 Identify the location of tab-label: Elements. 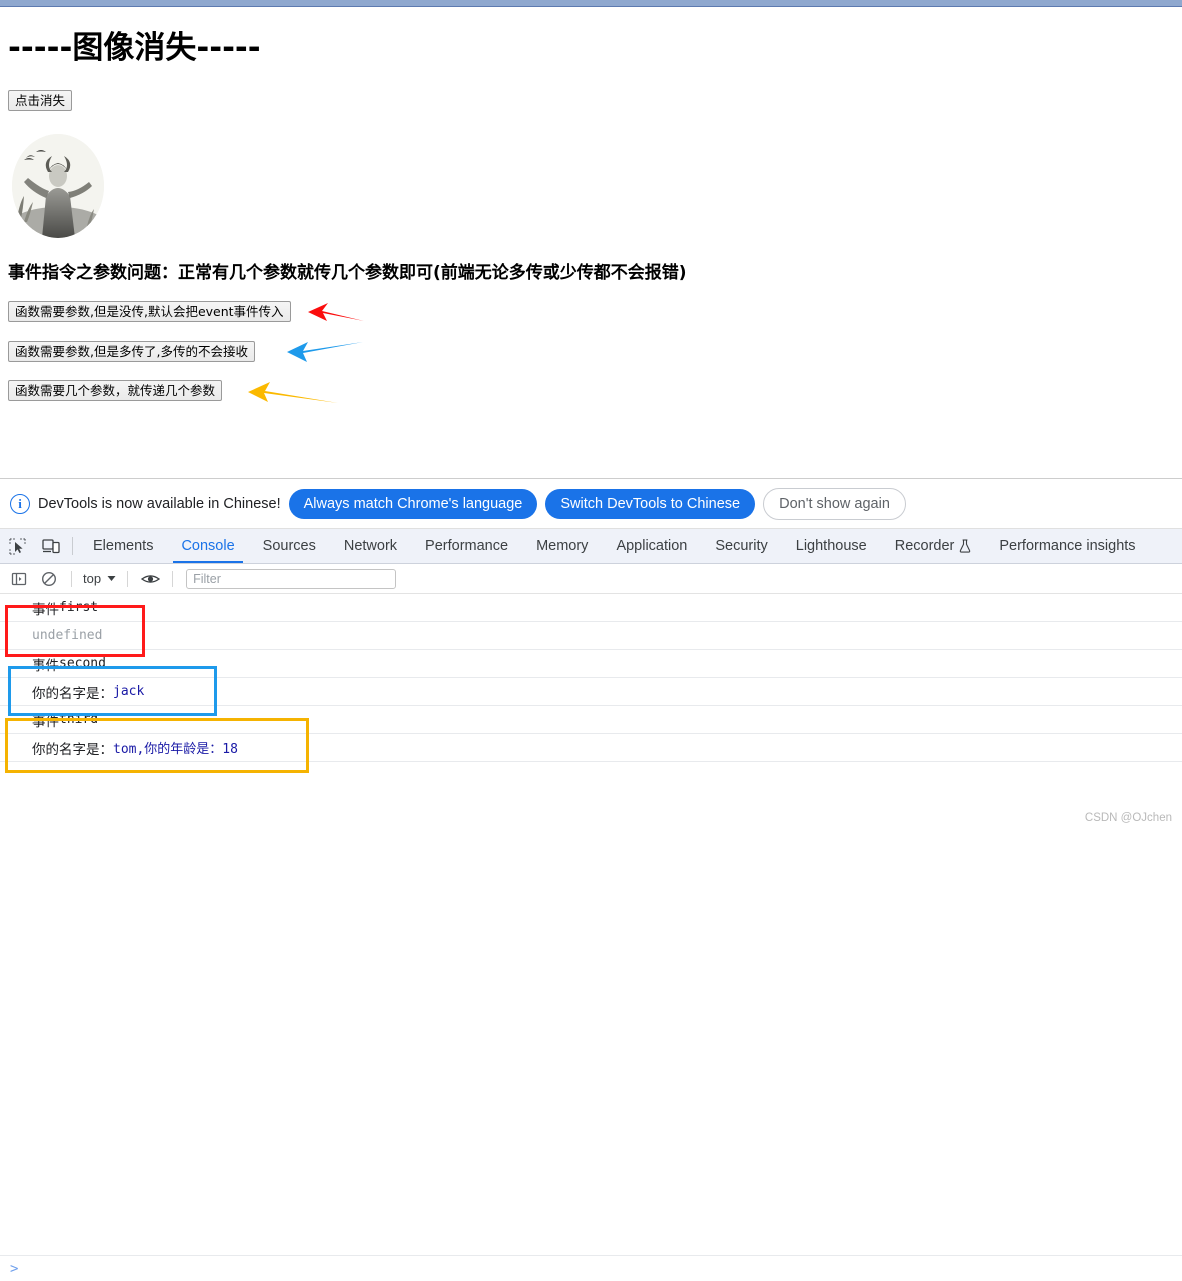
(123, 546).